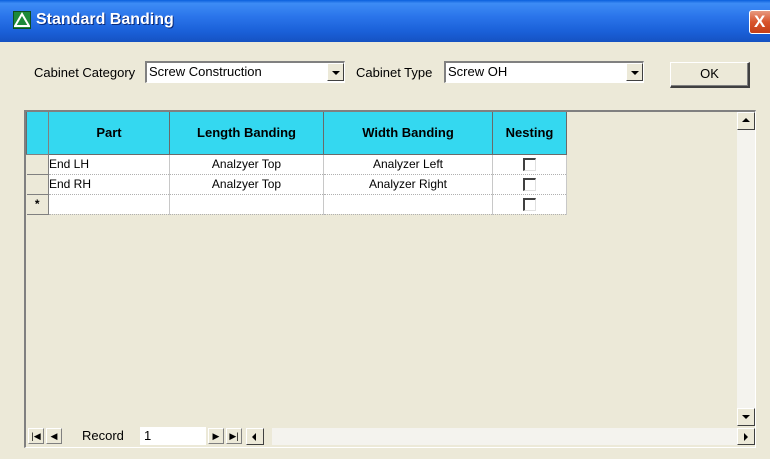  What do you see at coordinates (173, 436) in the screenshot?
I see `record-number-field: 1` at bounding box center [173, 436].